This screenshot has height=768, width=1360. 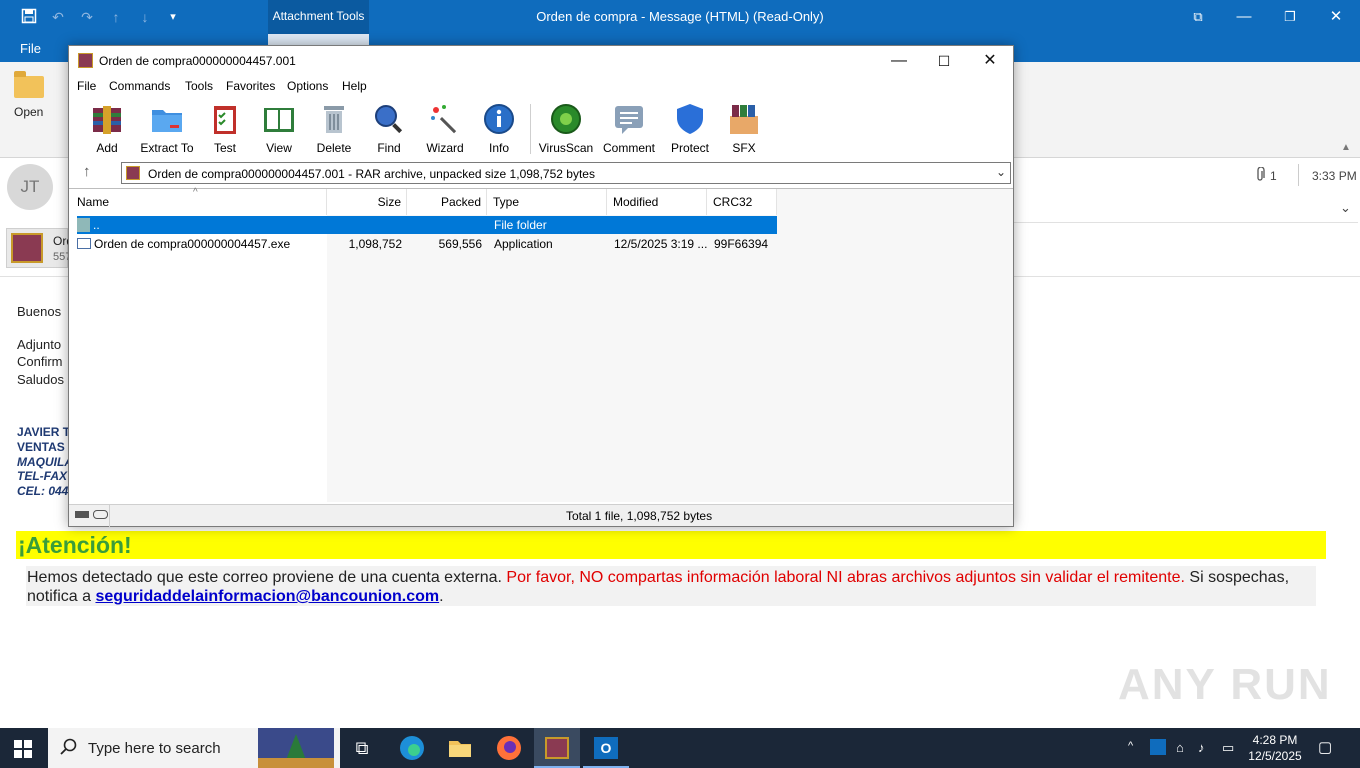 What do you see at coordinates (1345, 208) in the screenshot?
I see `expand-header-chevron-icon: ⌄` at bounding box center [1345, 208].